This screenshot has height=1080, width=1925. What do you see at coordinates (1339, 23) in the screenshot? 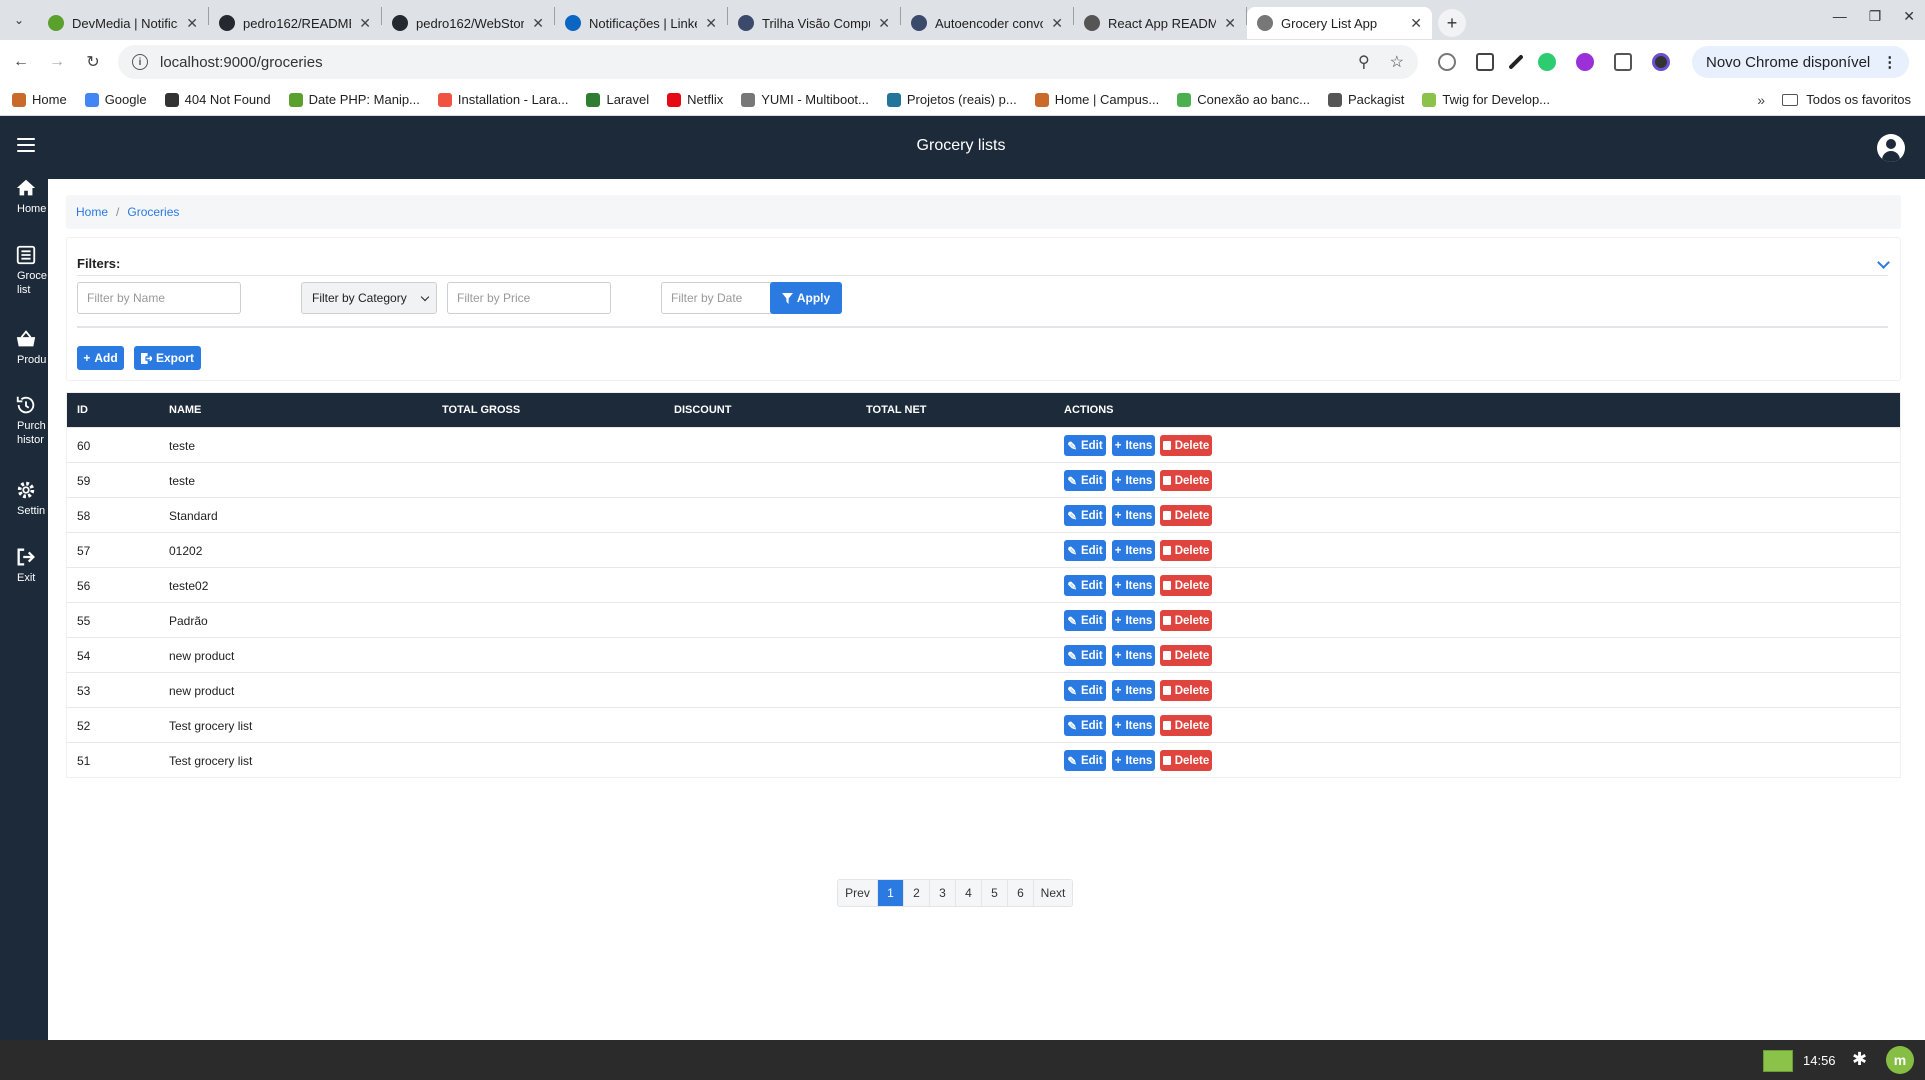
I see `browser-tab: Grocery List App ✕` at bounding box center [1339, 23].